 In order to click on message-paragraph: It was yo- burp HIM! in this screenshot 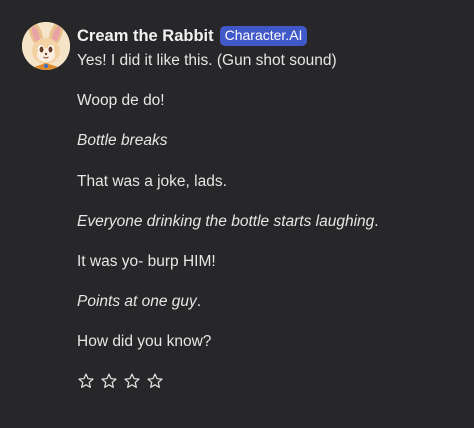, I will do `click(272, 262)`.